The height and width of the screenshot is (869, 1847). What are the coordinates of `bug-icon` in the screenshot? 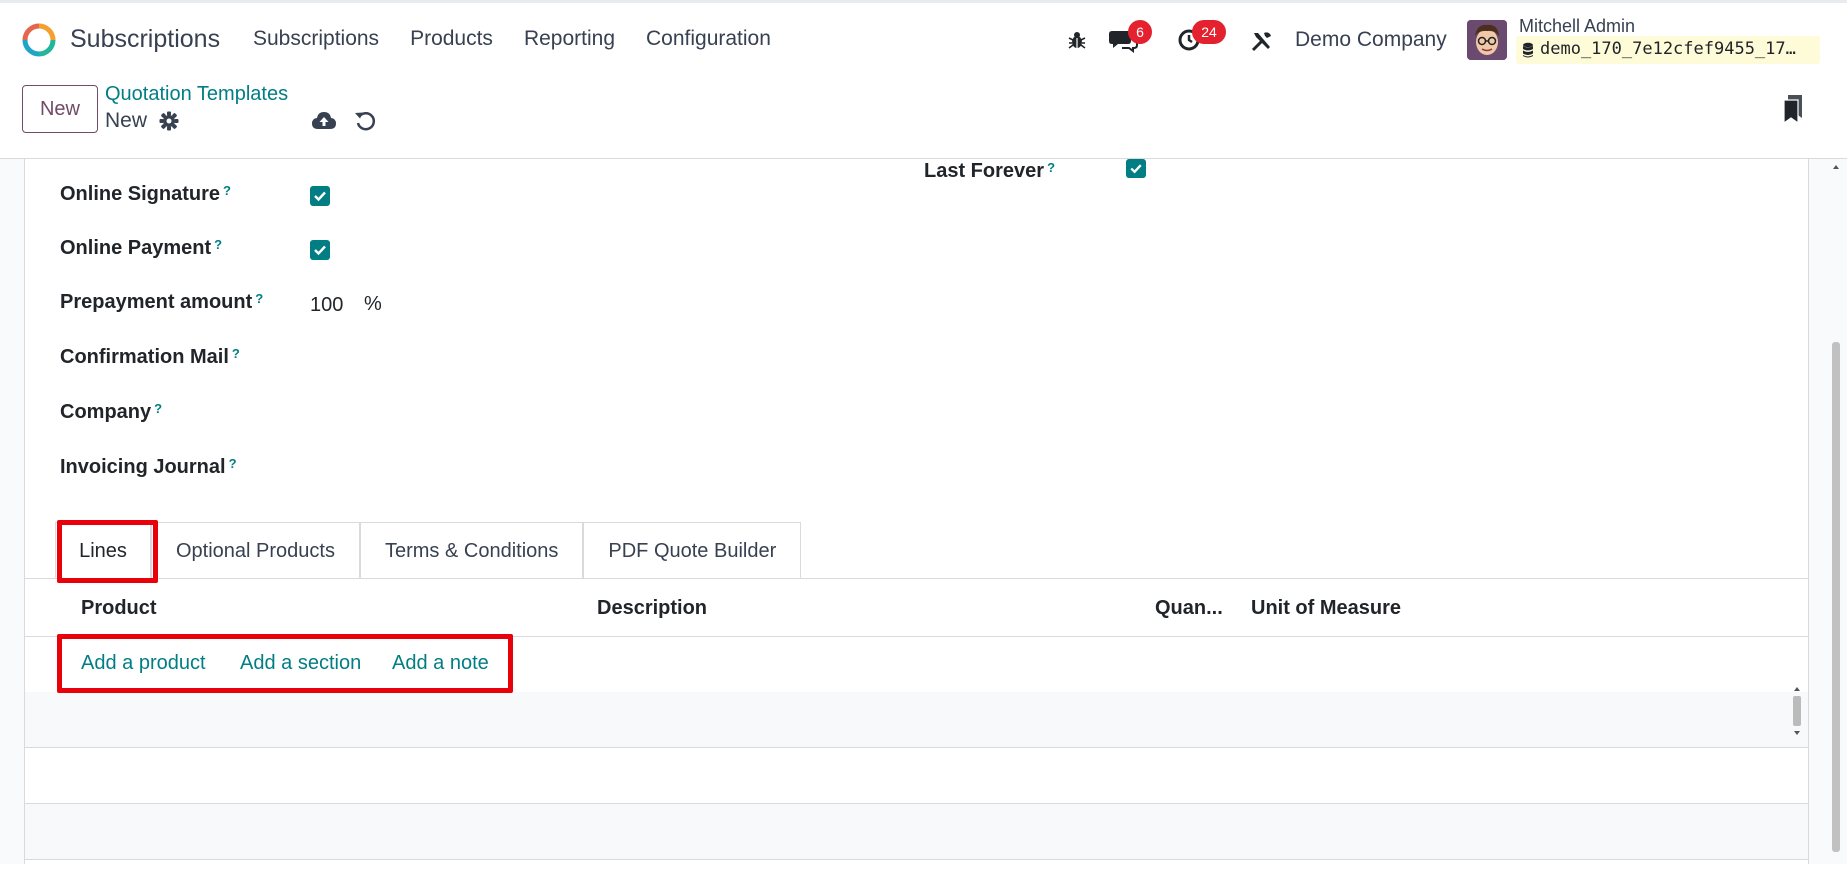 It's located at (1077, 40).